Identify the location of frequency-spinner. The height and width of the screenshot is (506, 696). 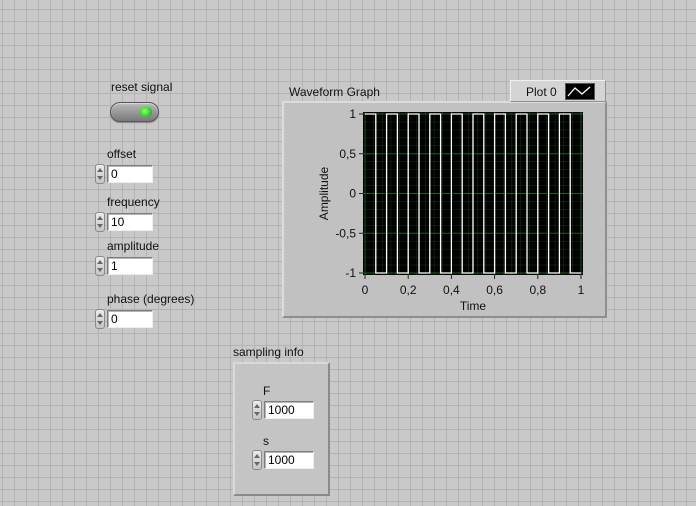
(100, 222).